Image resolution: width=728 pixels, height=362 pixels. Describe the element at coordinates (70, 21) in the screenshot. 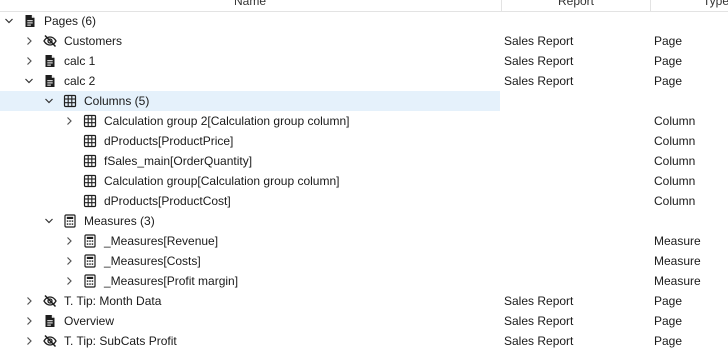

I see `tree-row-label: Pages (6)` at that location.